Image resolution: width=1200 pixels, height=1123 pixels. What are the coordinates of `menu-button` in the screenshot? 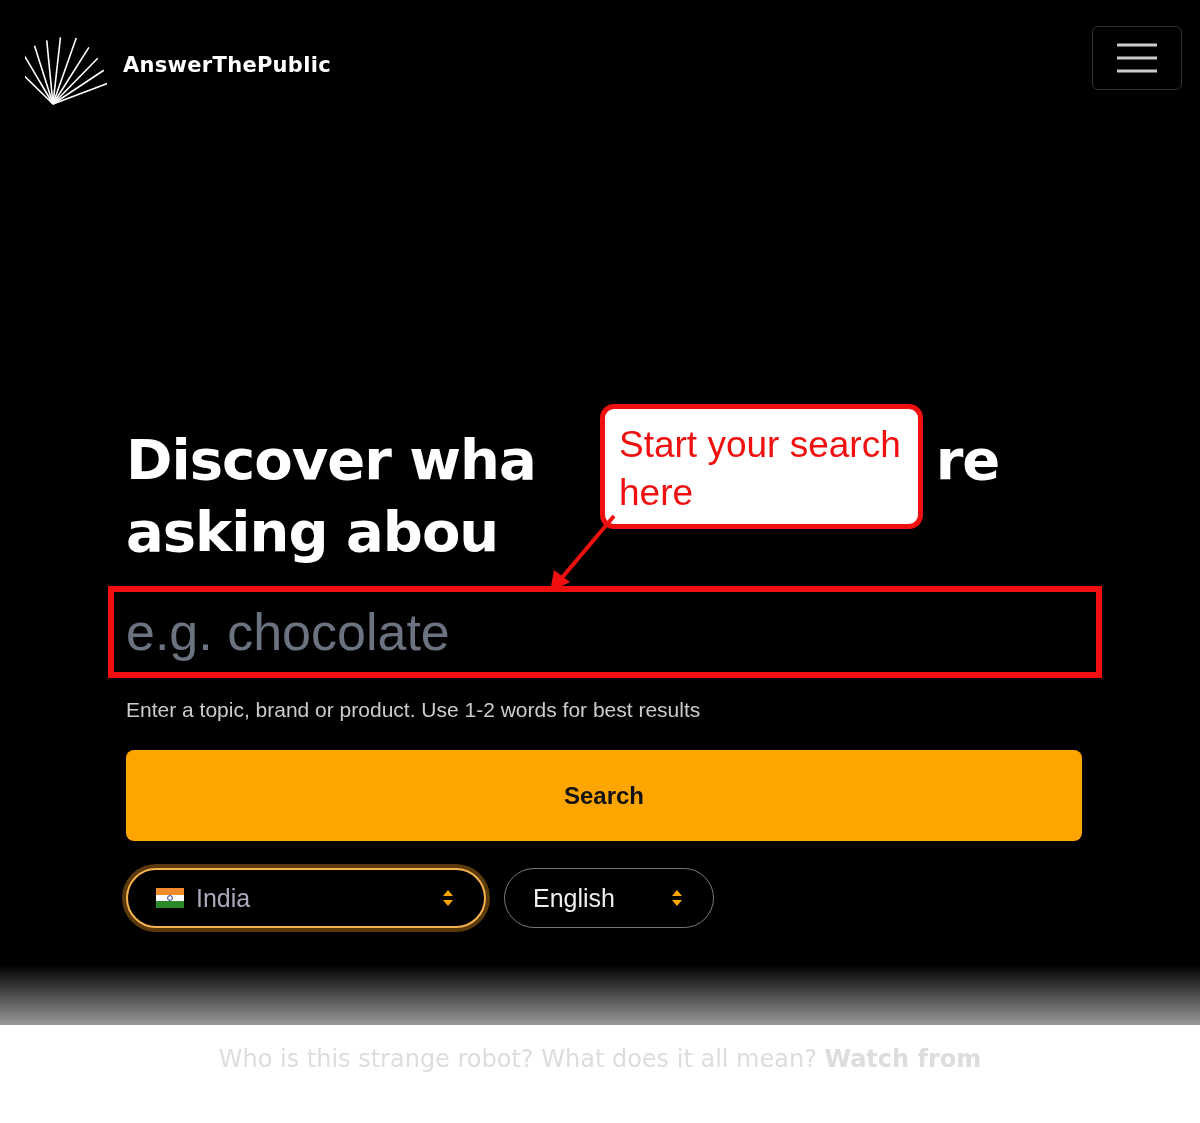 It's located at (1137, 58).